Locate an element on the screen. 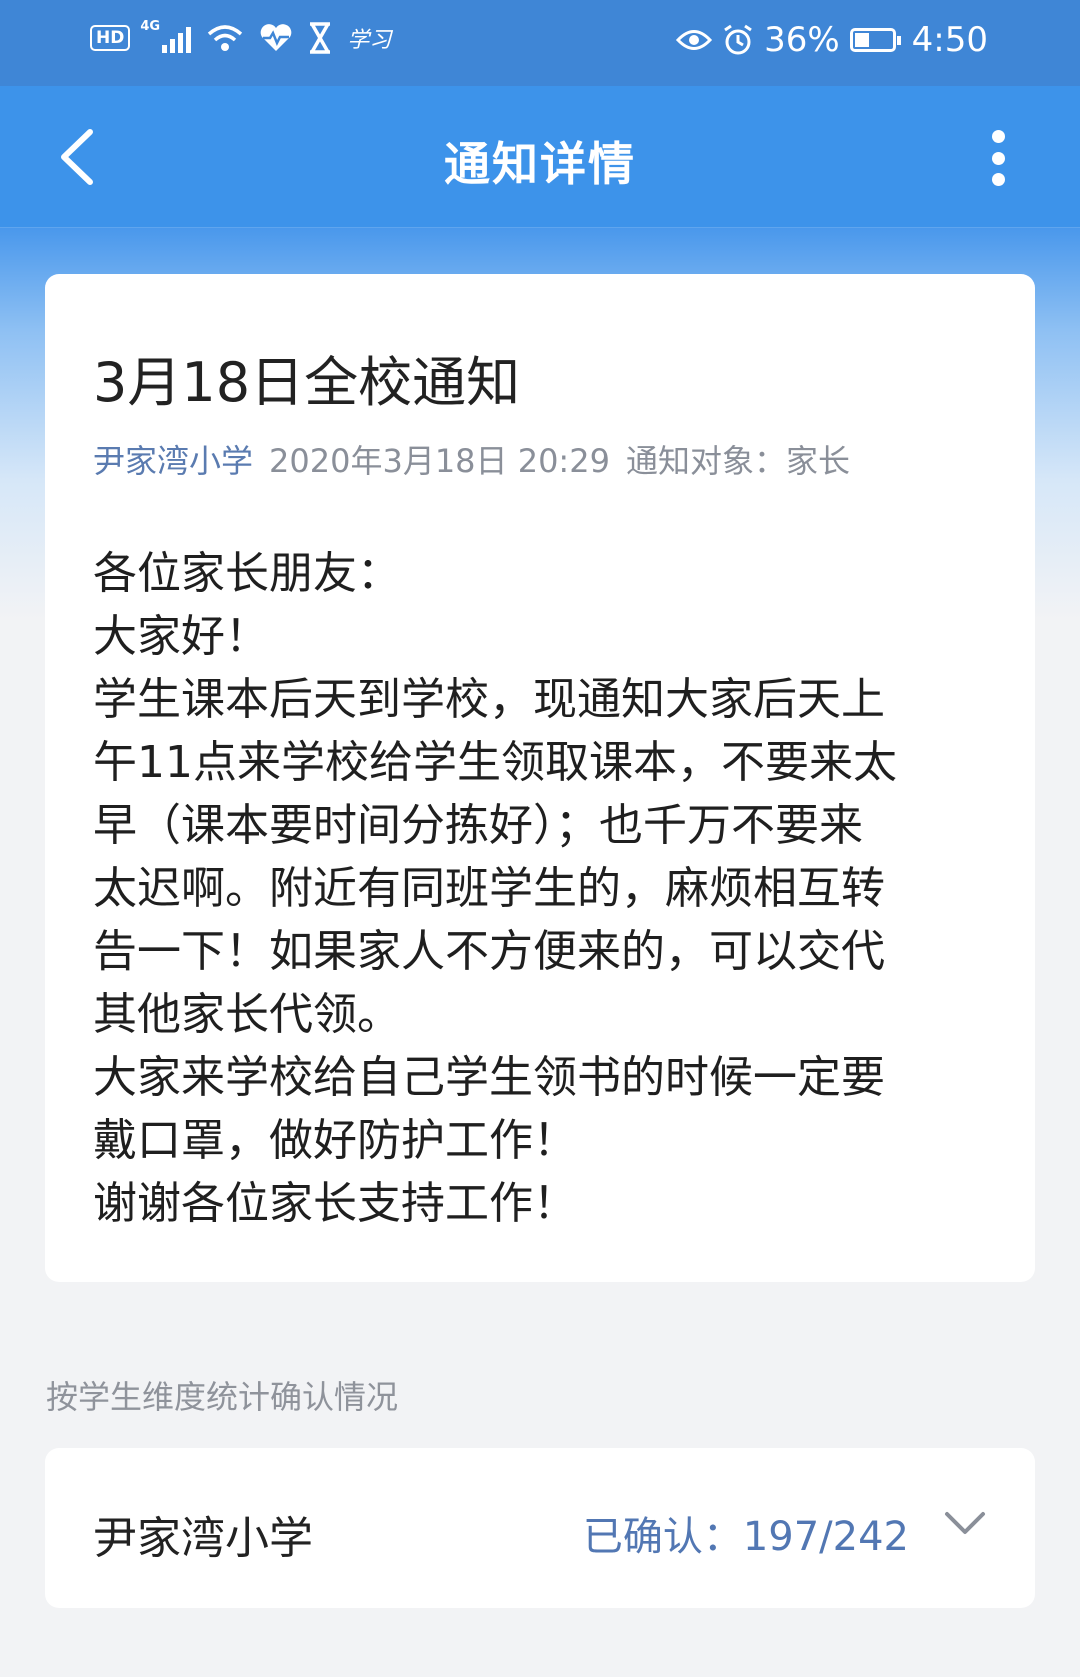 The width and height of the screenshot is (1080, 1677). notice-line: 学生课本后天到学校，现通知大家后天上 is located at coordinates (489, 699).